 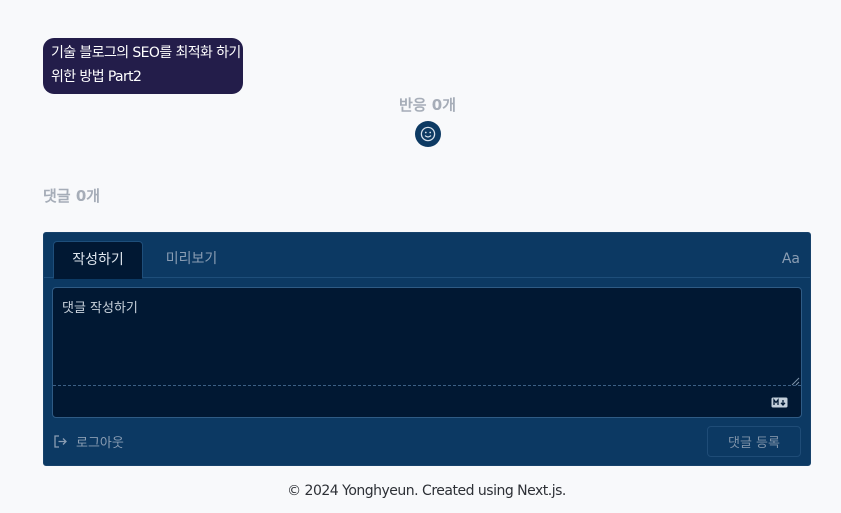 What do you see at coordinates (96, 77) in the screenshot?
I see `post-title-line2: 위한 방법 Part2` at bounding box center [96, 77].